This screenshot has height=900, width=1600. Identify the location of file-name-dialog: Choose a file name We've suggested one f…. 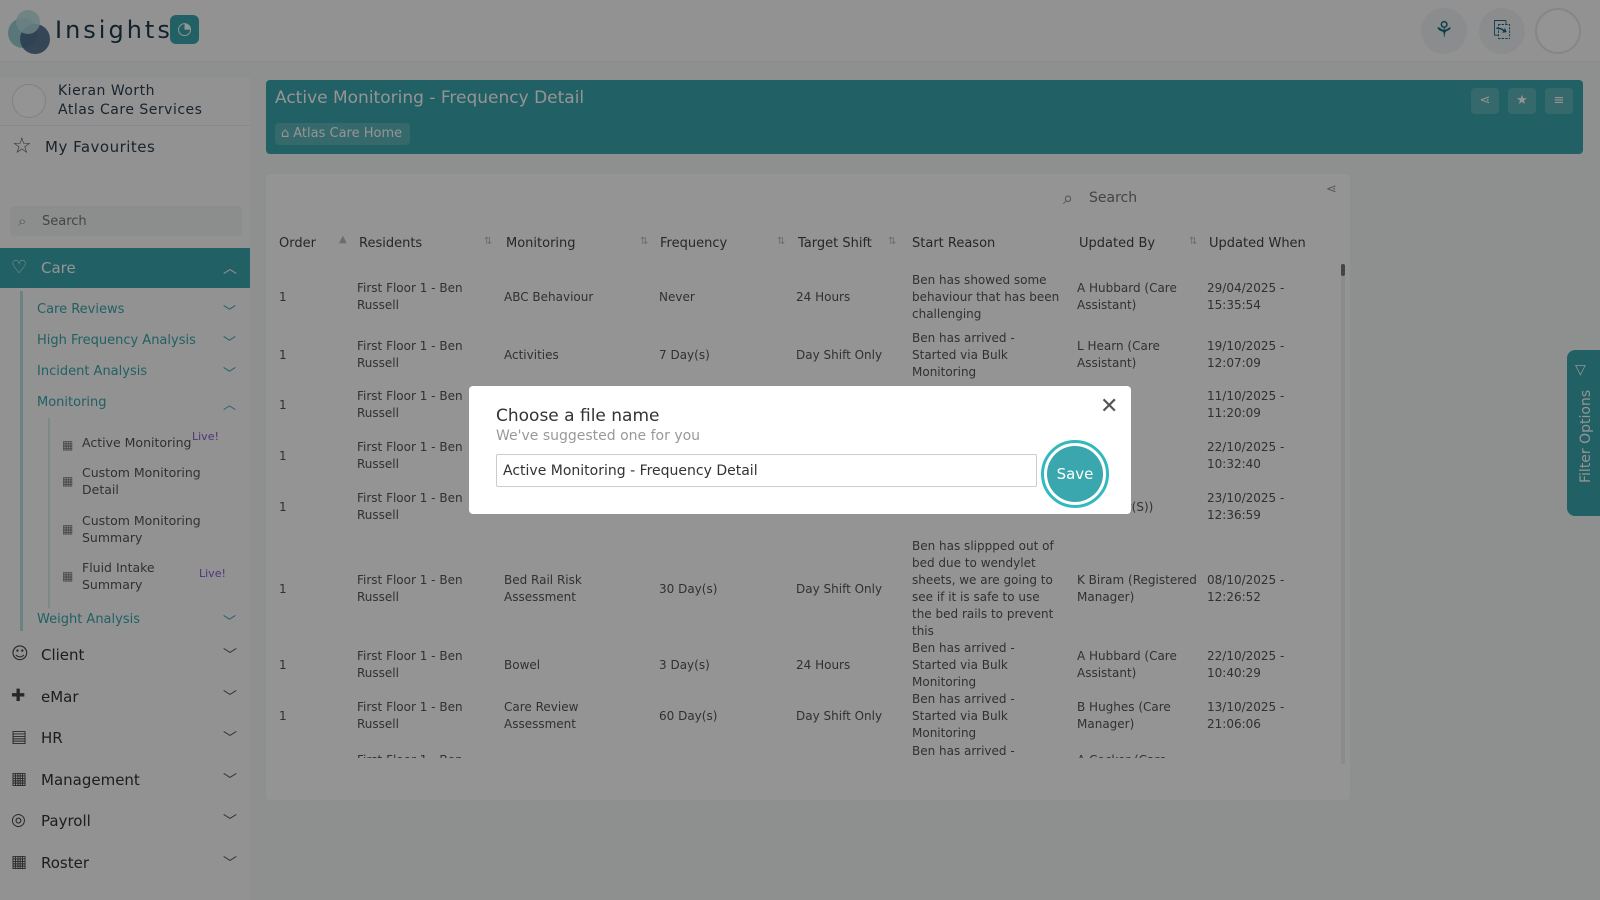
(800, 450).